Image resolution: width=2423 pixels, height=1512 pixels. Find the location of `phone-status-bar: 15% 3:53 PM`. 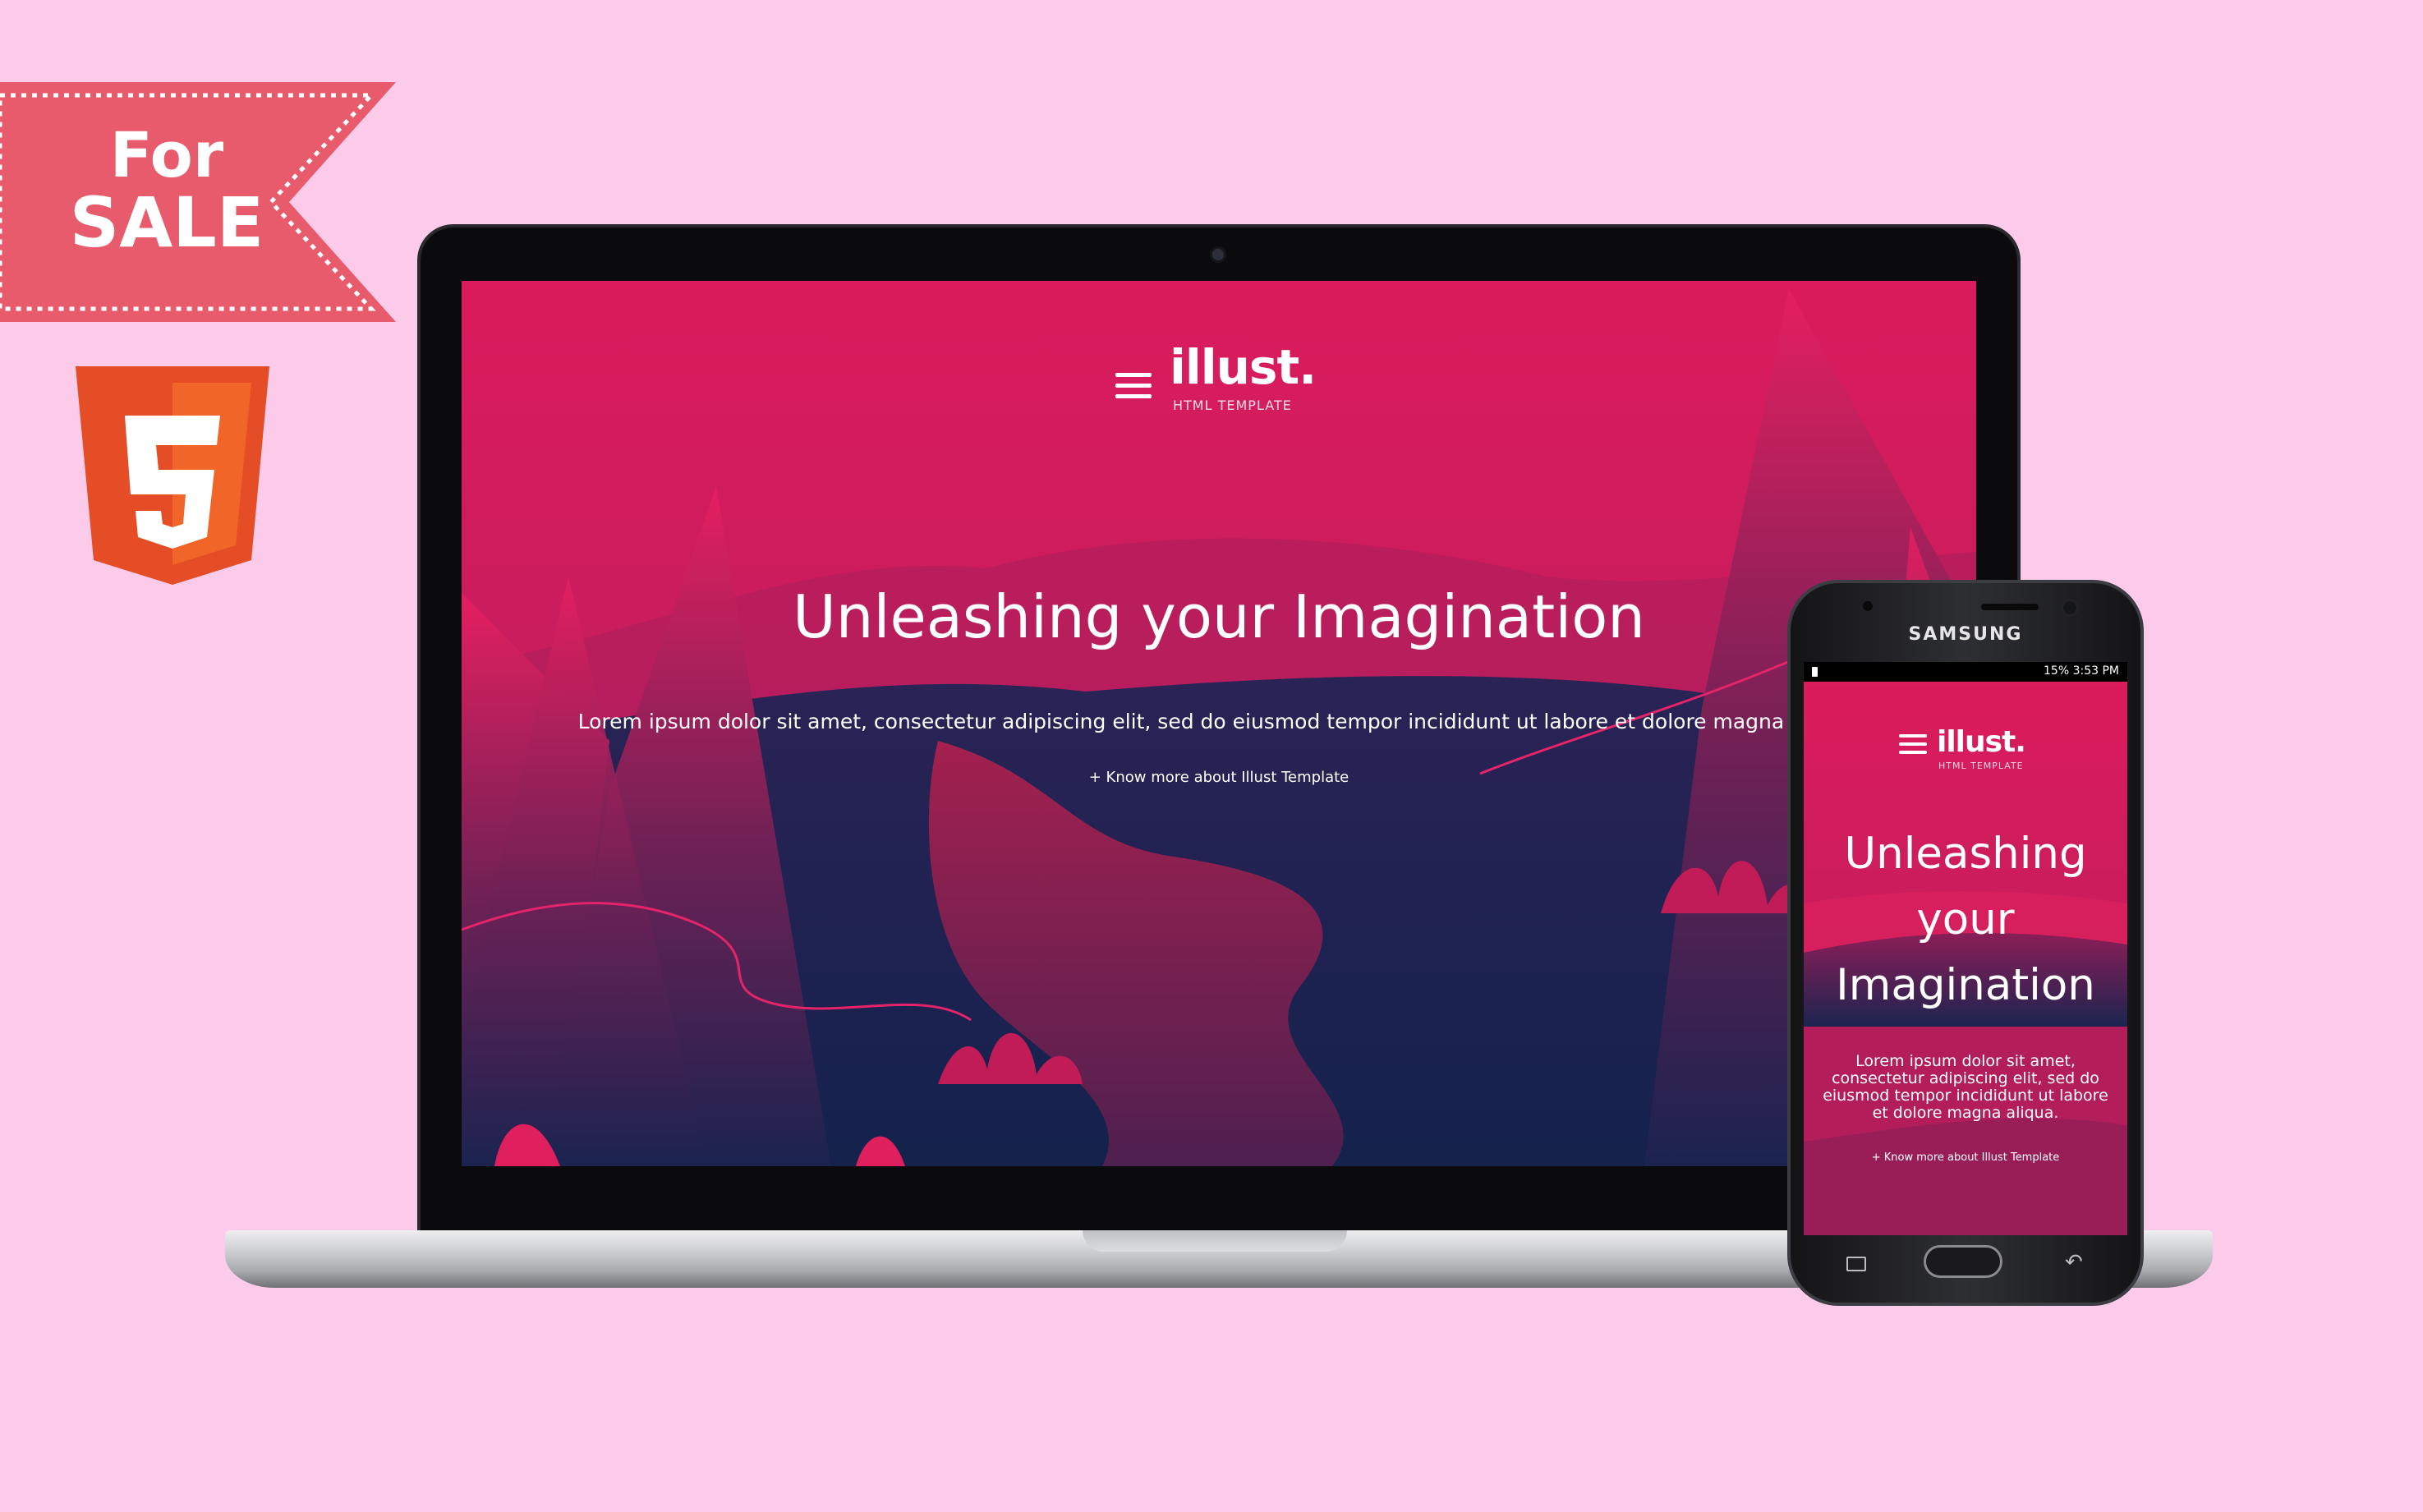

phone-status-bar: 15% 3:53 PM is located at coordinates (1965, 672).